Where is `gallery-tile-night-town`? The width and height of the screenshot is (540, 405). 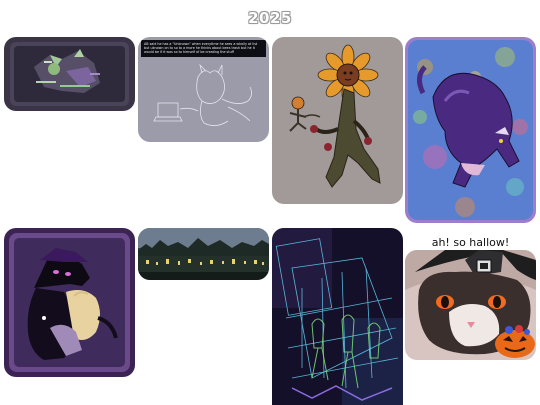 gallery-tile-night-town is located at coordinates (203, 254).